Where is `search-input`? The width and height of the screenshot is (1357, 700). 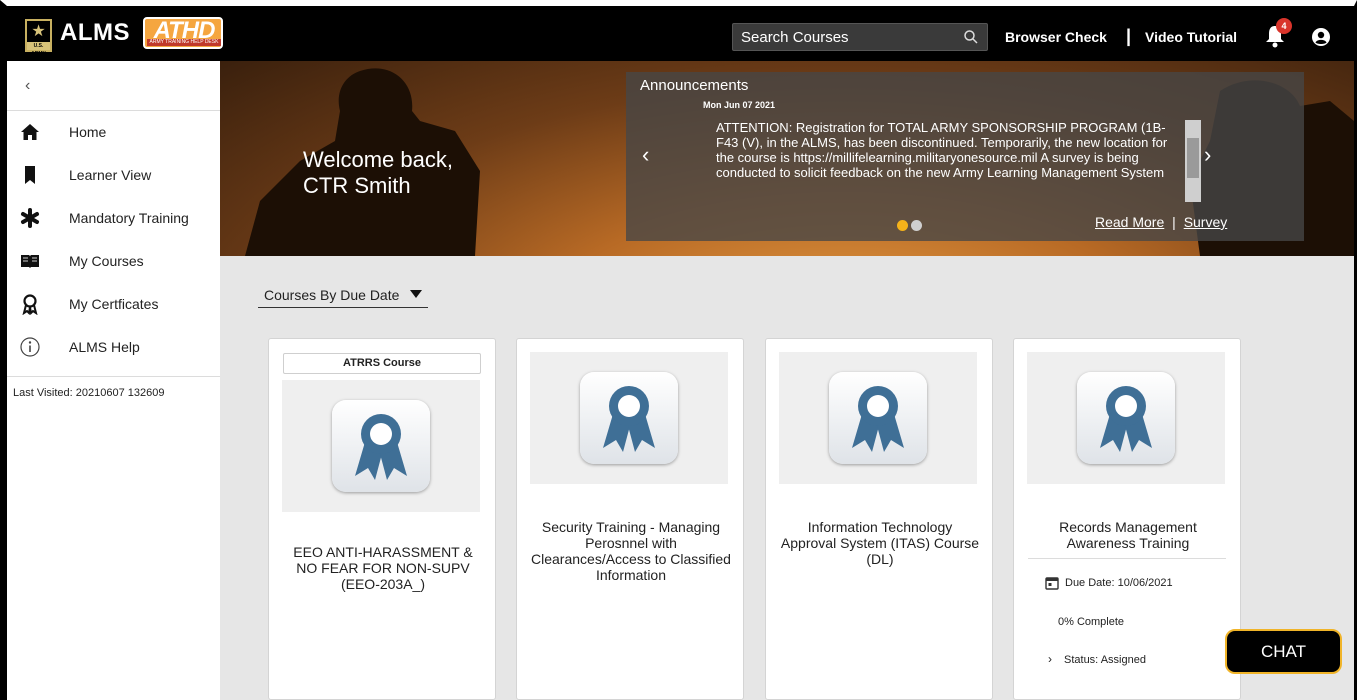 search-input is located at coordinates (845, 37).